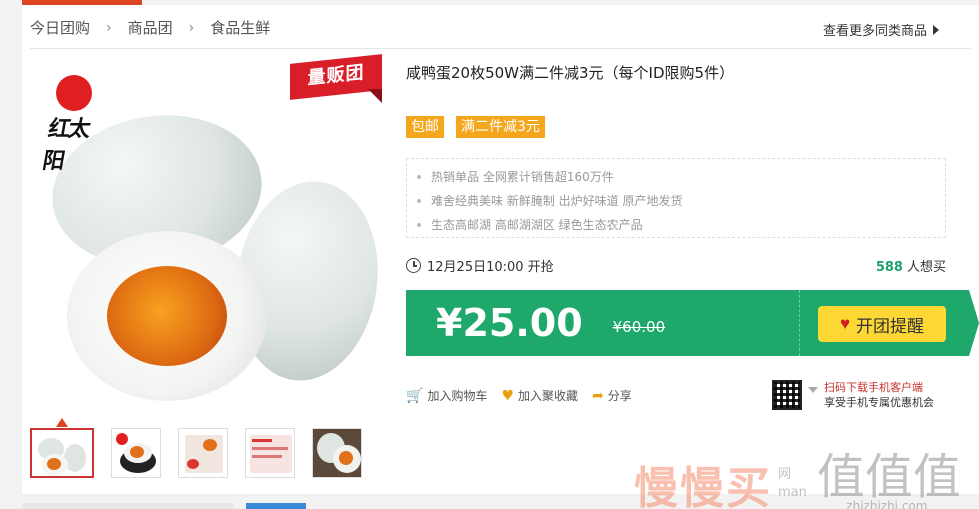  Describe the element at coordinates (65, 145) in the screenshot. I see `brand-logo-text: 红太阳` at that location.